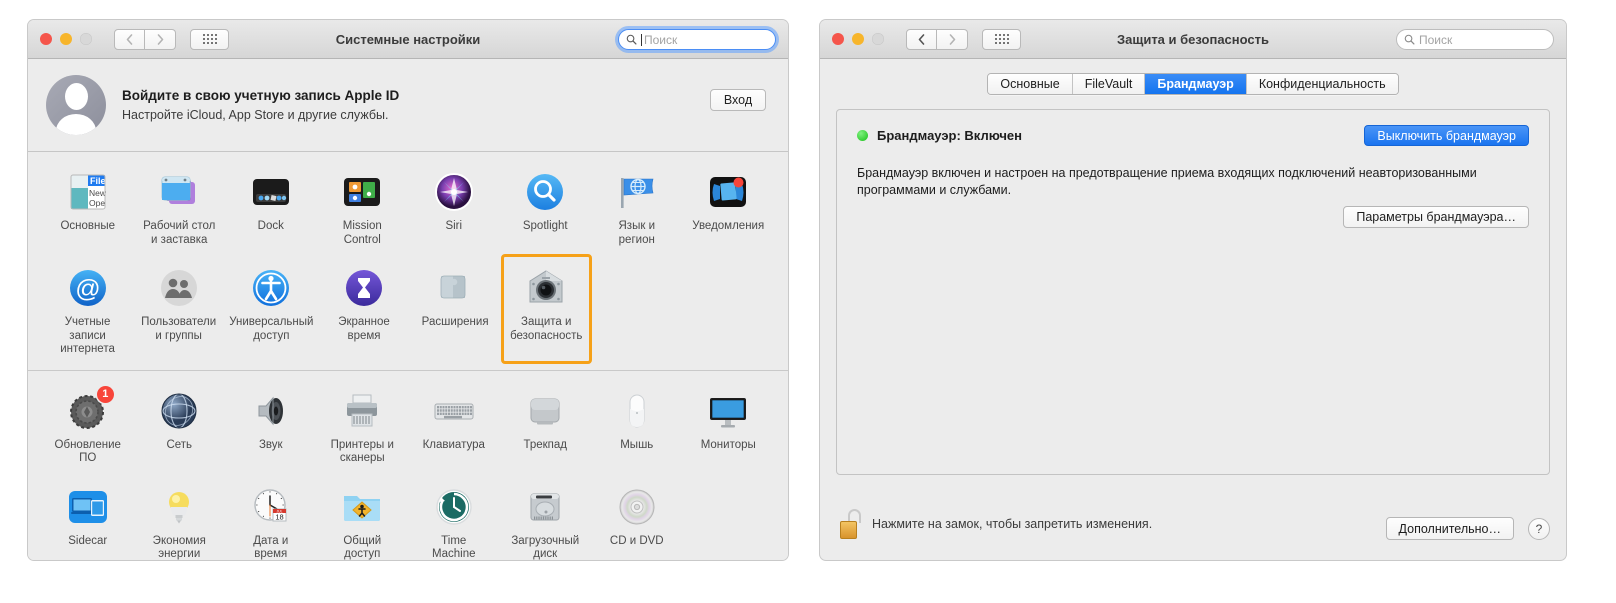 Image resolution: width=1616 pixels, height=603 pixels. Describe the element at coordinates (179, 329) in the screenshot. I see `pref-pane-label: Пользователи и группы` at that location.